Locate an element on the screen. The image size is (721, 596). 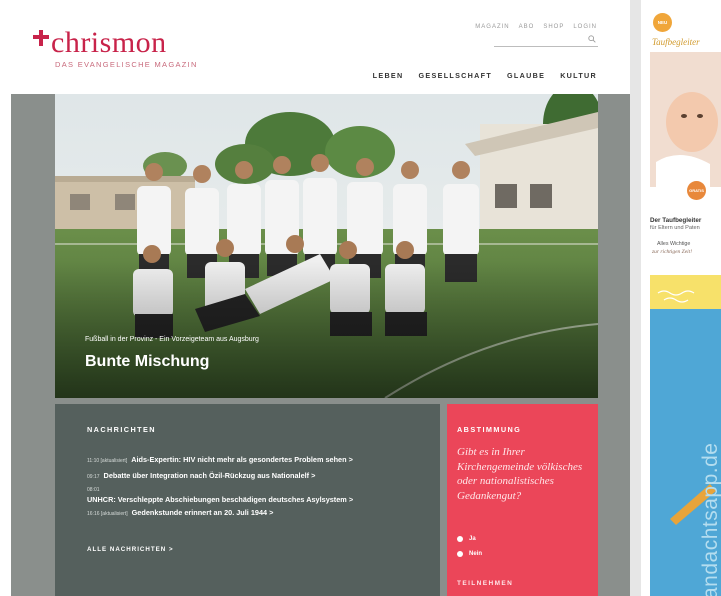
ad-text-script: zur richtigen Zeit! is located at coordinates (672, 252).